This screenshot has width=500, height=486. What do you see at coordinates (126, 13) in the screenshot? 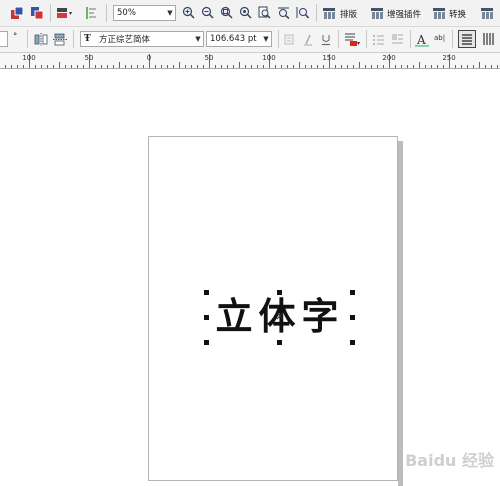
I see `zoom-level-value: 50%` at bounding box center [126, 13].